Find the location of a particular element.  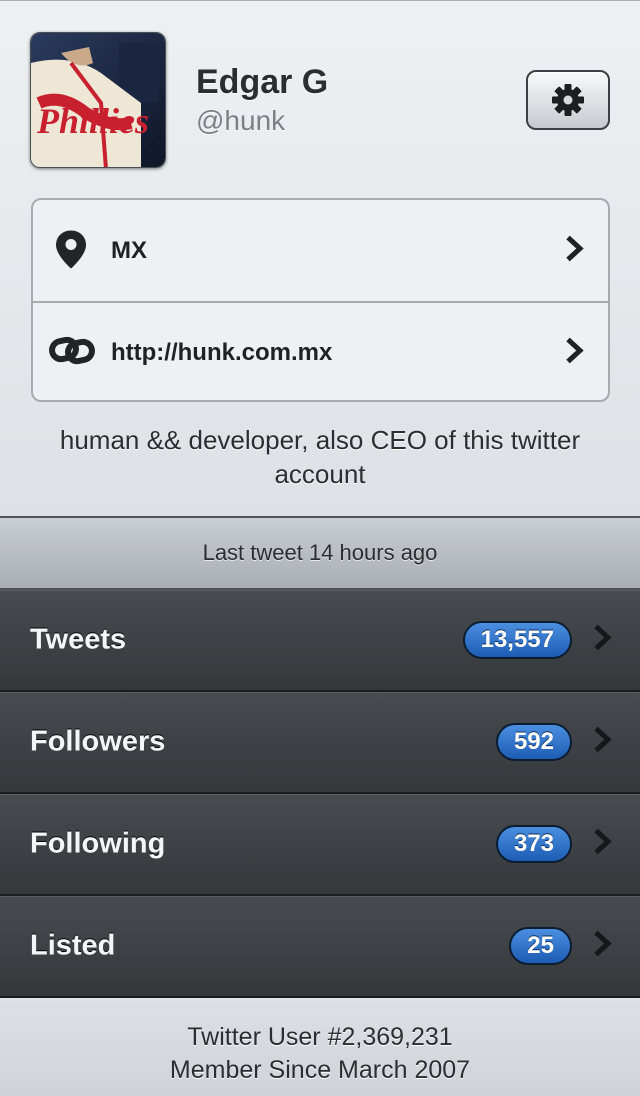

count-badge: 592 is located at coordinates (533, 742).